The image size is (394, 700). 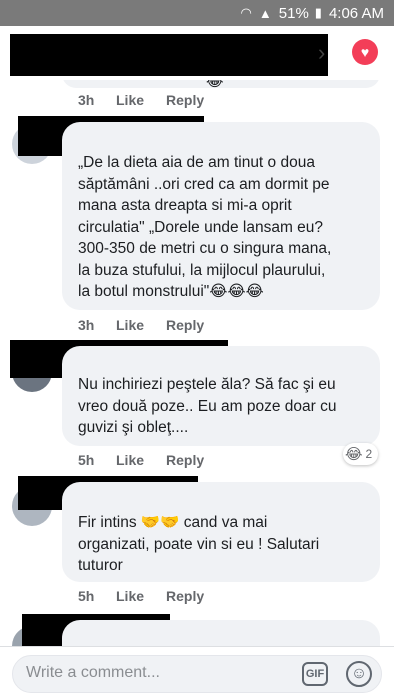 What do you see at coordinates (207, 406) in the screenshot?
I see `comment-line: vreo două poze.. Eu am poze doar cu` at bounding box center [207, 406].